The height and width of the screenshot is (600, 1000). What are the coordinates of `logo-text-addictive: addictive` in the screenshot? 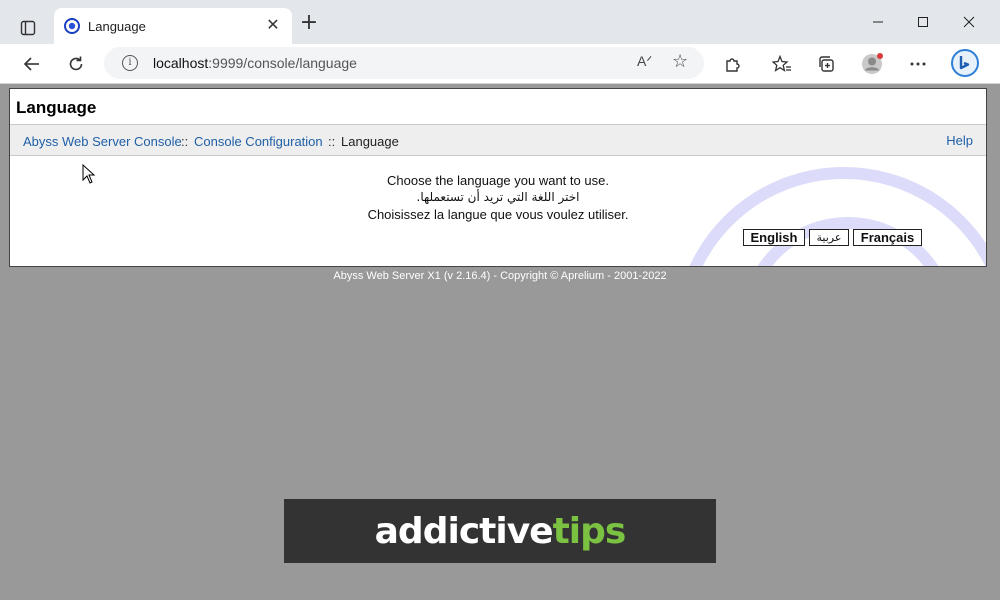 It's located at (464, 531).